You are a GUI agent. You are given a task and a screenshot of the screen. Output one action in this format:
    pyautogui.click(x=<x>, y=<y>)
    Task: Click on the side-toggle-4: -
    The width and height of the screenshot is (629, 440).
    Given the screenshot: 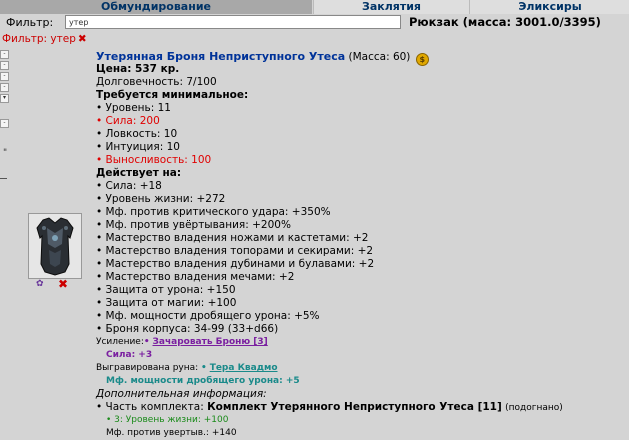 What is the action you would take?
    pyautogui.click(x=4, y=87)
    